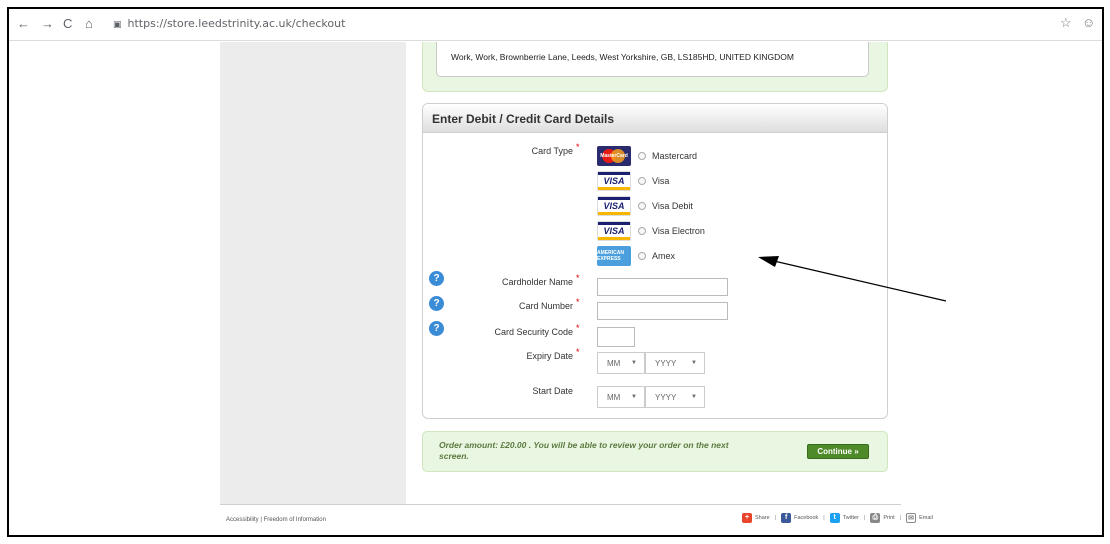 The image size is (1110, 544). What do you see at coordinates (616, 337) in the screenshot?
I see `security-code-input` at bounding box center [616, 337].